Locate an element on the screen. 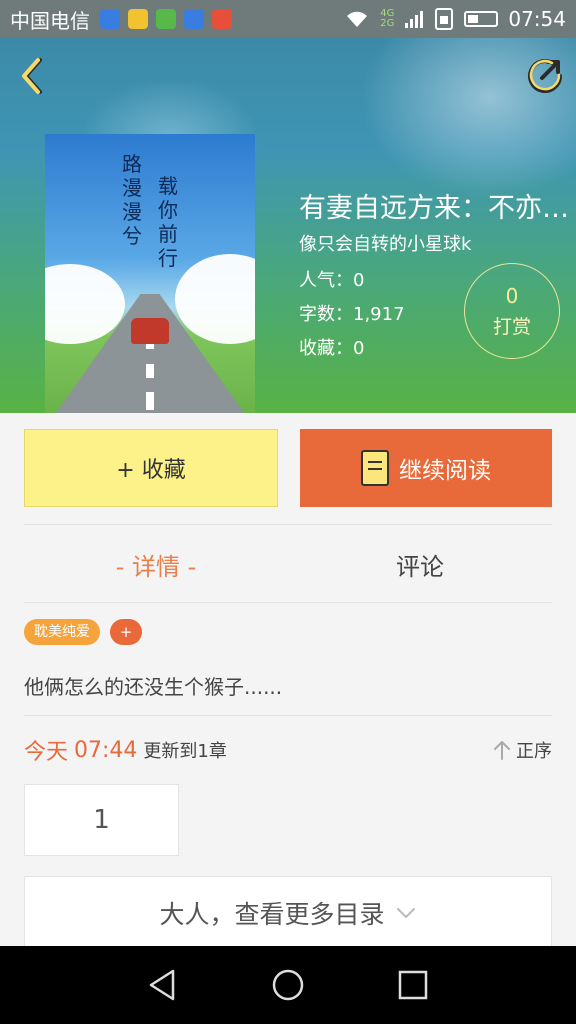 The height and width of the screenshot is (1024, 576). sort-label: 正序 is located at coordinates (534, 751).